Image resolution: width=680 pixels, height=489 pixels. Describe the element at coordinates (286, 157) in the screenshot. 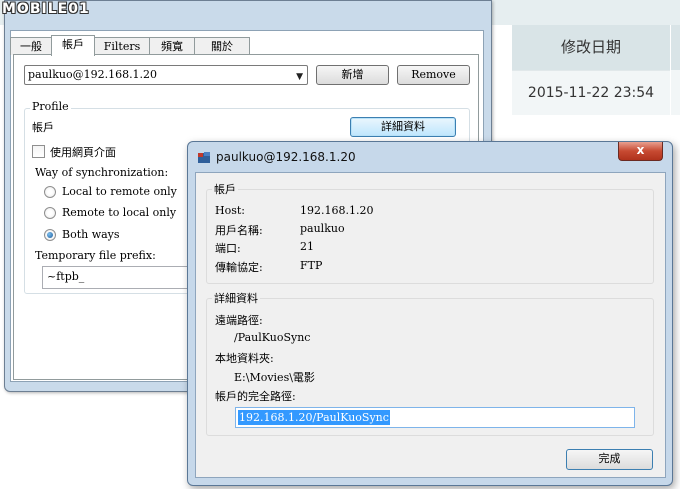

I see `dialog-title: paulkuo@192.168.1.20` at that location.